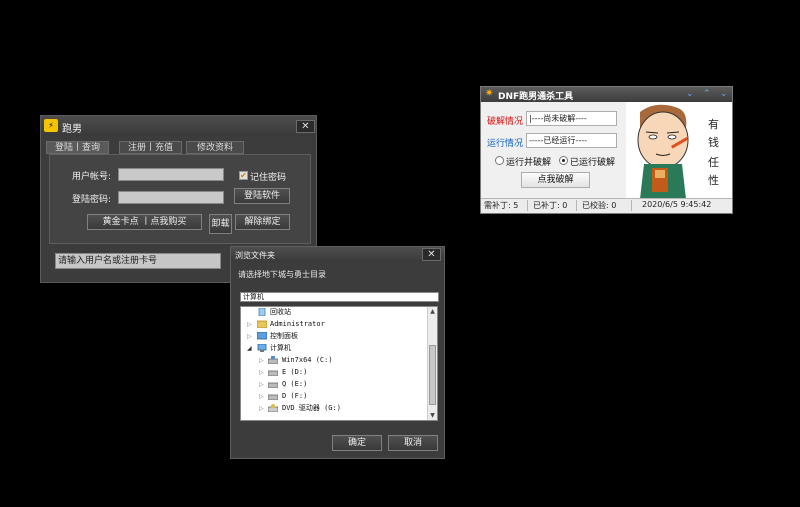 This screenshot has height=507, width=800. What do you see at coordinates (339, 297) in the screenshot?
I see `path-input: 计算机` at bounding box center [339, 297].